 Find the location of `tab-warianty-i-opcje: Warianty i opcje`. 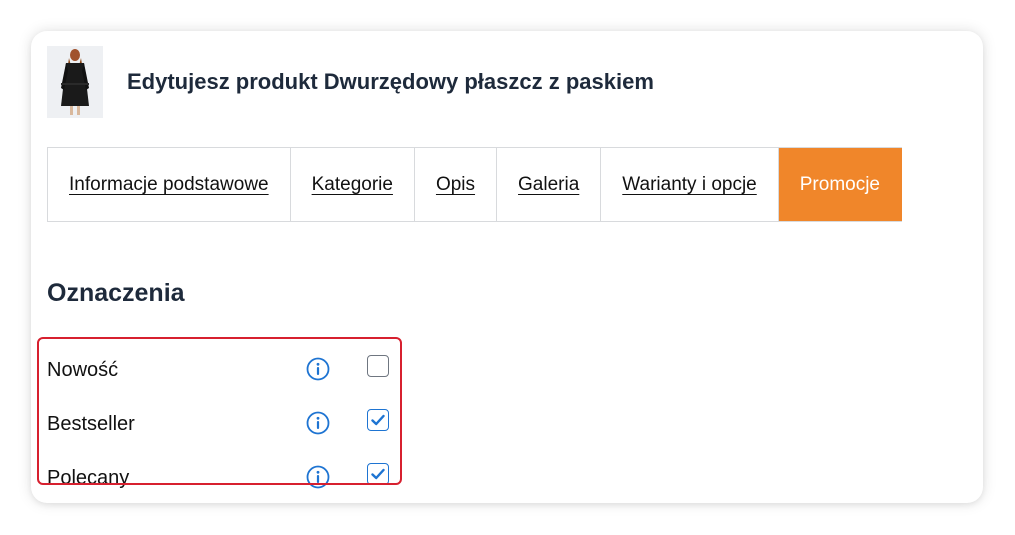

tab-warianty-i-opcje: Warianty i opcje is located at coordinates (690, 184).